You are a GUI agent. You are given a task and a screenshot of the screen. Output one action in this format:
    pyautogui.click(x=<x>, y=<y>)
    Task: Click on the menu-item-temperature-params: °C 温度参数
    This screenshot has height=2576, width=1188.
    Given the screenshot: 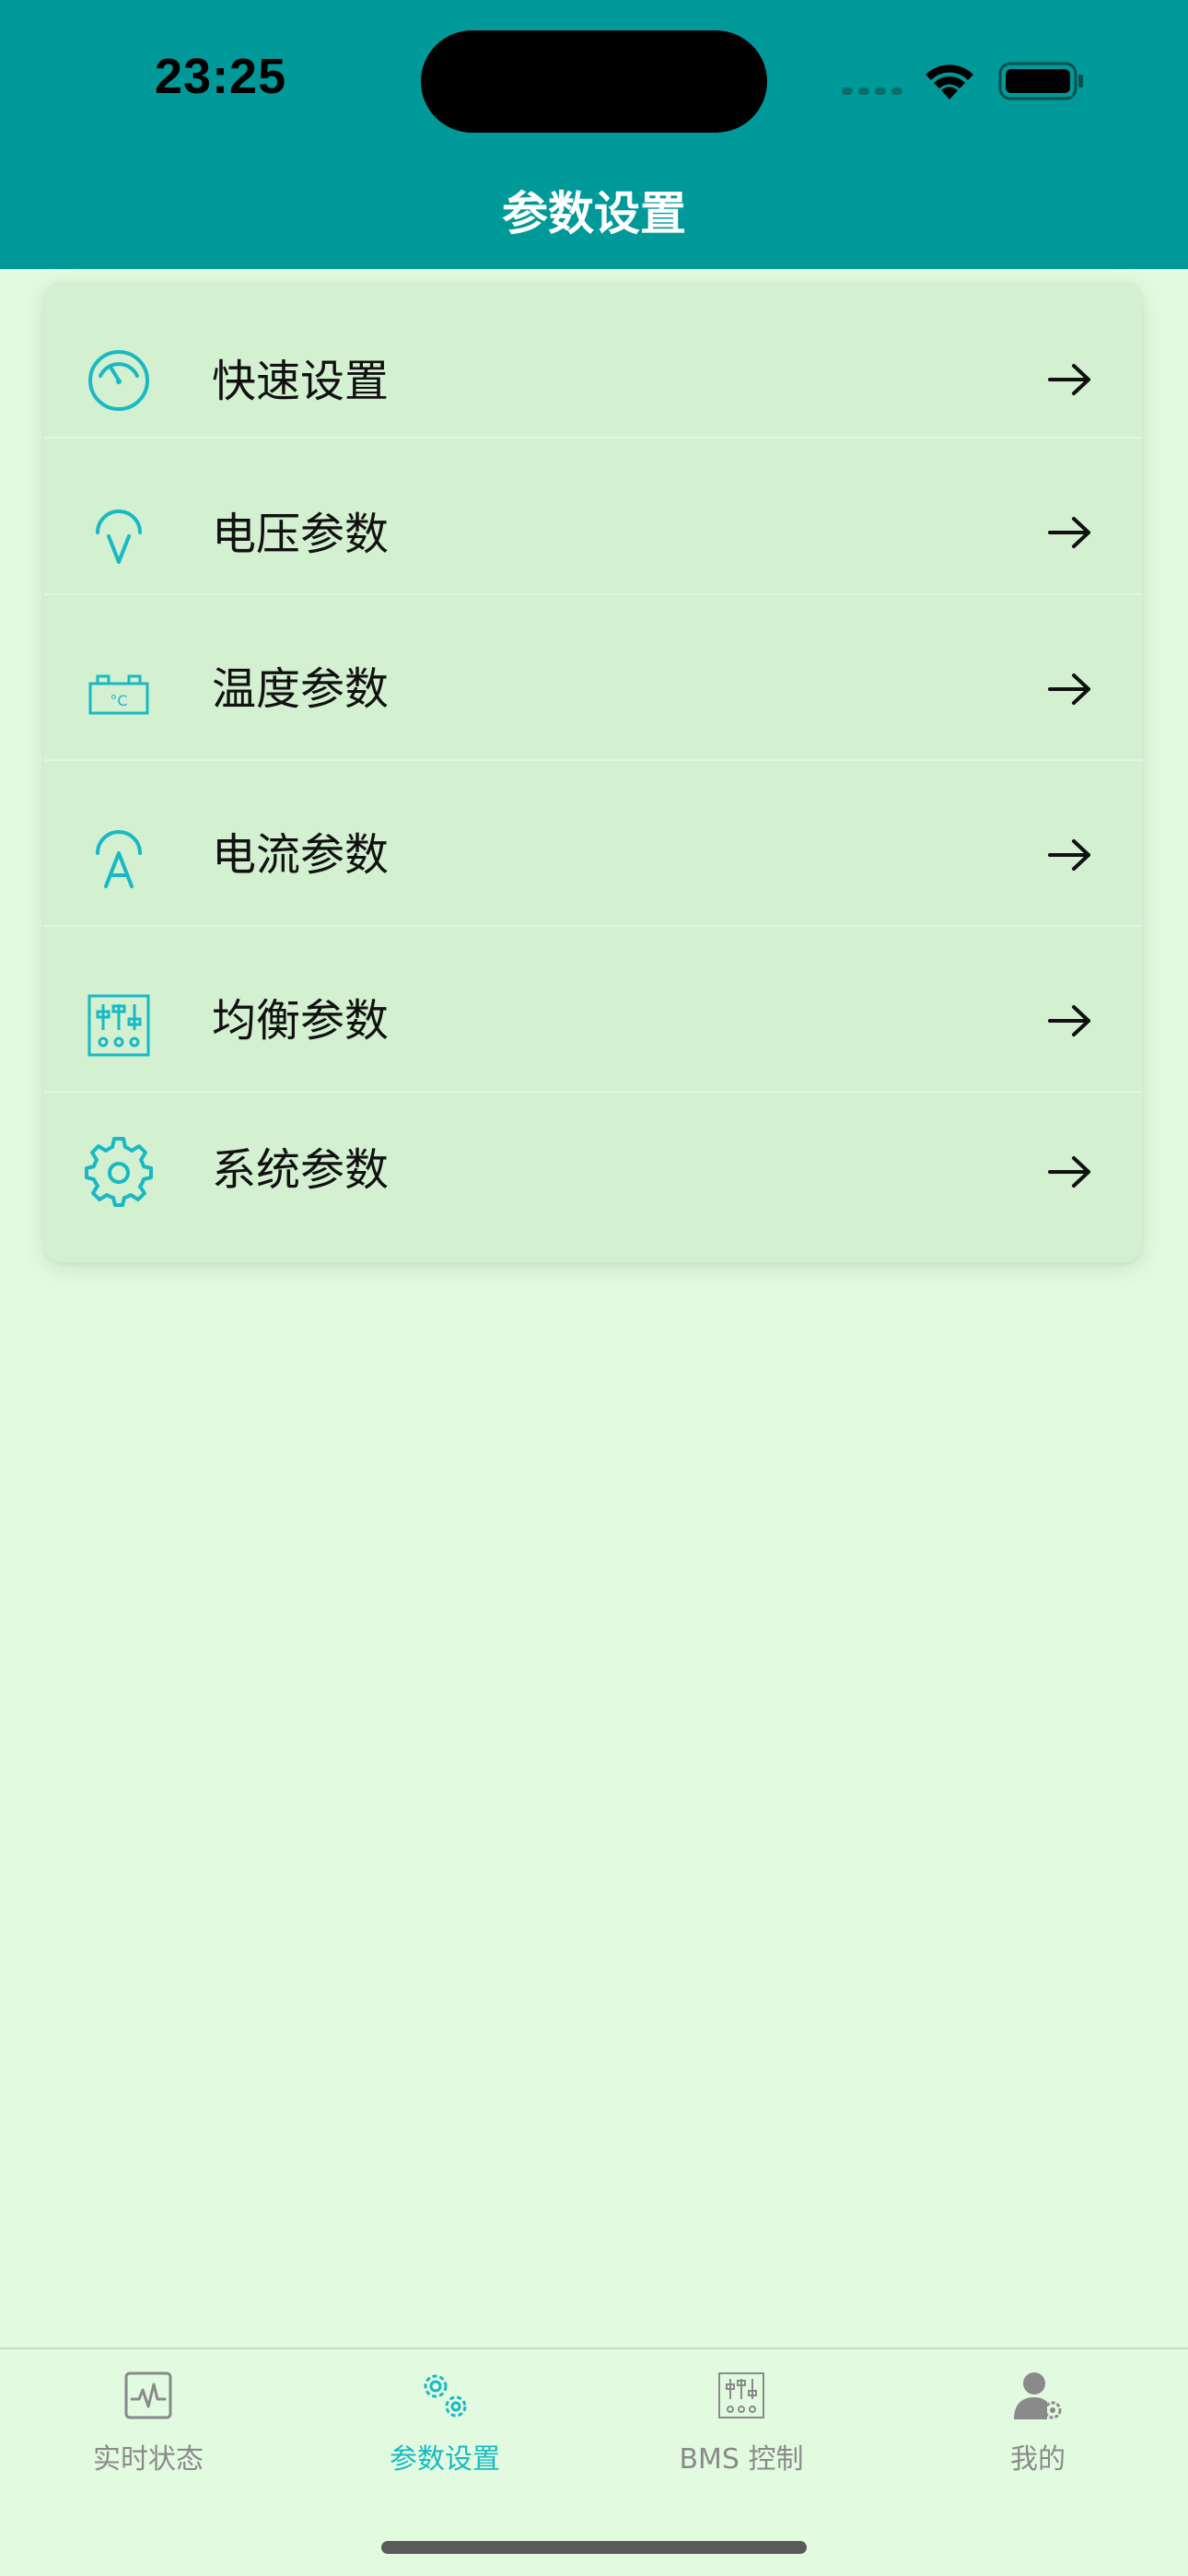 What is the action you would take?
    pyautogui.click(x=593, y=682)
    